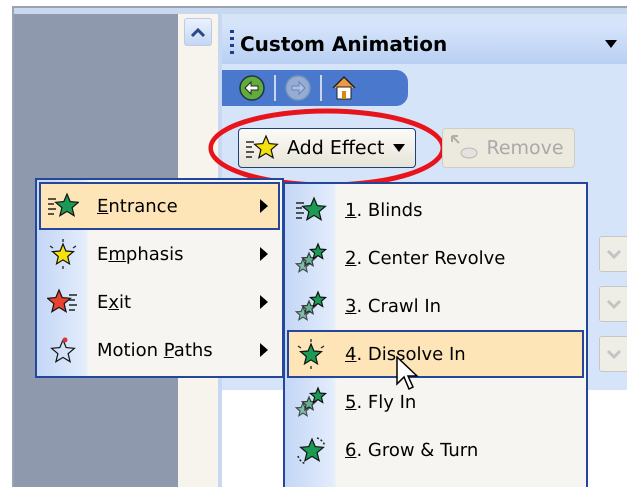 The image size is (627, 487). Describe the element at coordinates (159, 206) in the screenshot. I see `menu-item: Entrance` at that location.